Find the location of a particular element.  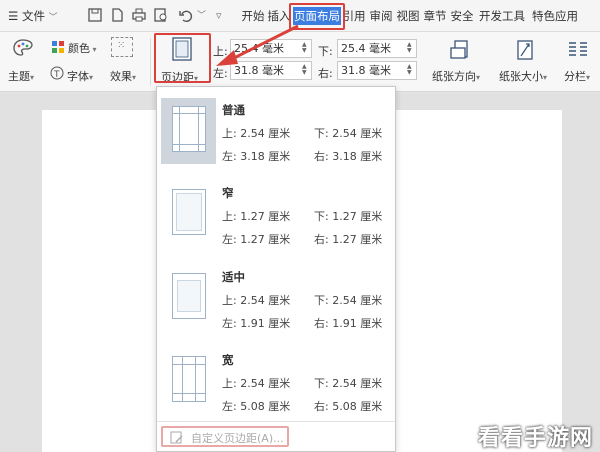

chevron-down-icon: ﹀ is located at coordinates (53, 18).